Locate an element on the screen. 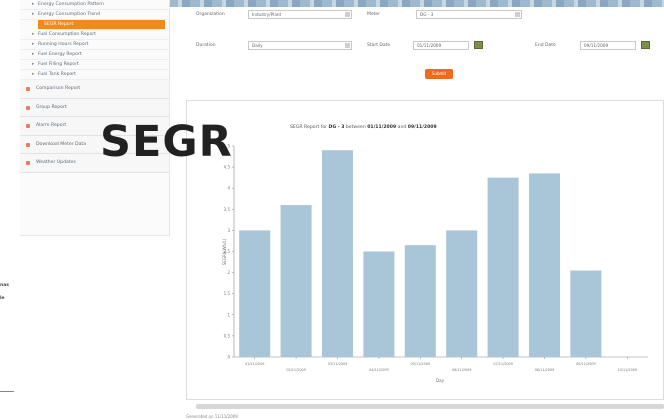  footer-text: Generated on 11/11/2009 is located at coordinates (212, 416).